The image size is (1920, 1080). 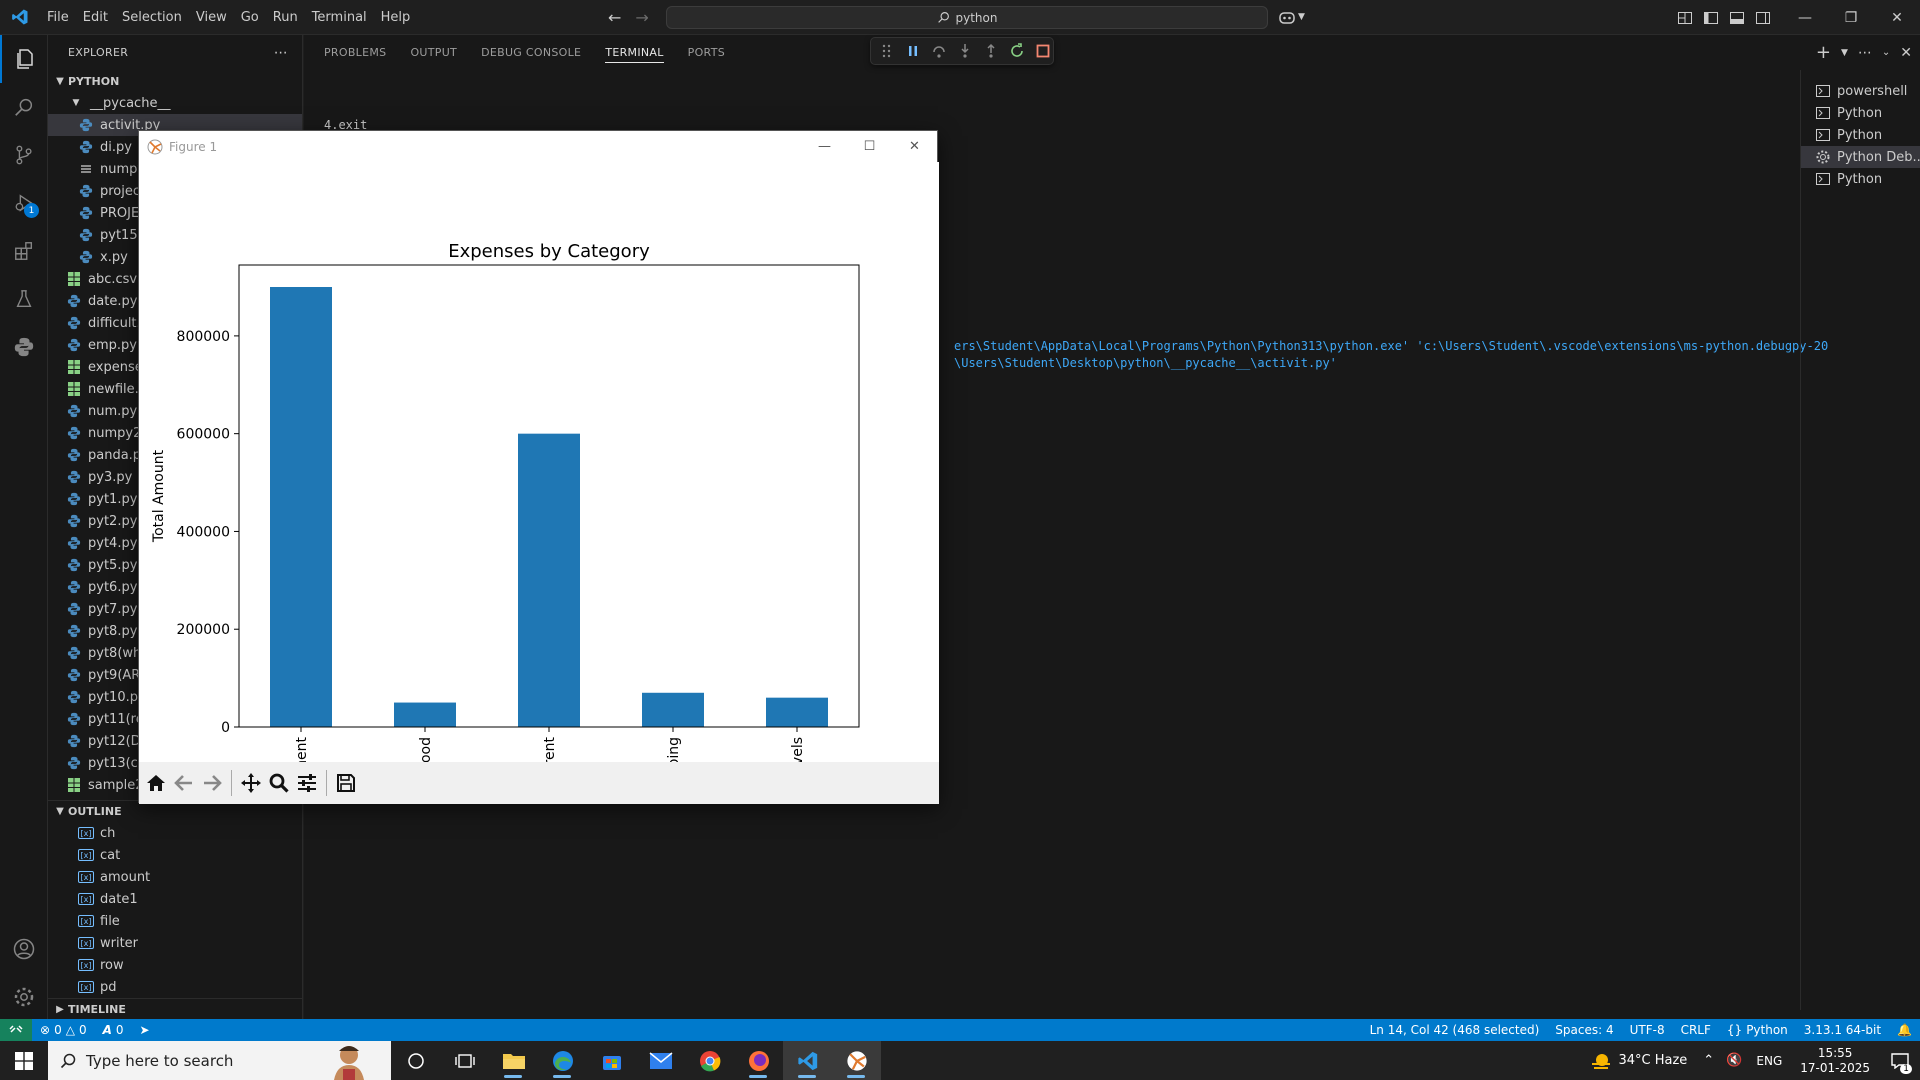 I want to click on input-language: ENG, so click(x=1769, y=1061).